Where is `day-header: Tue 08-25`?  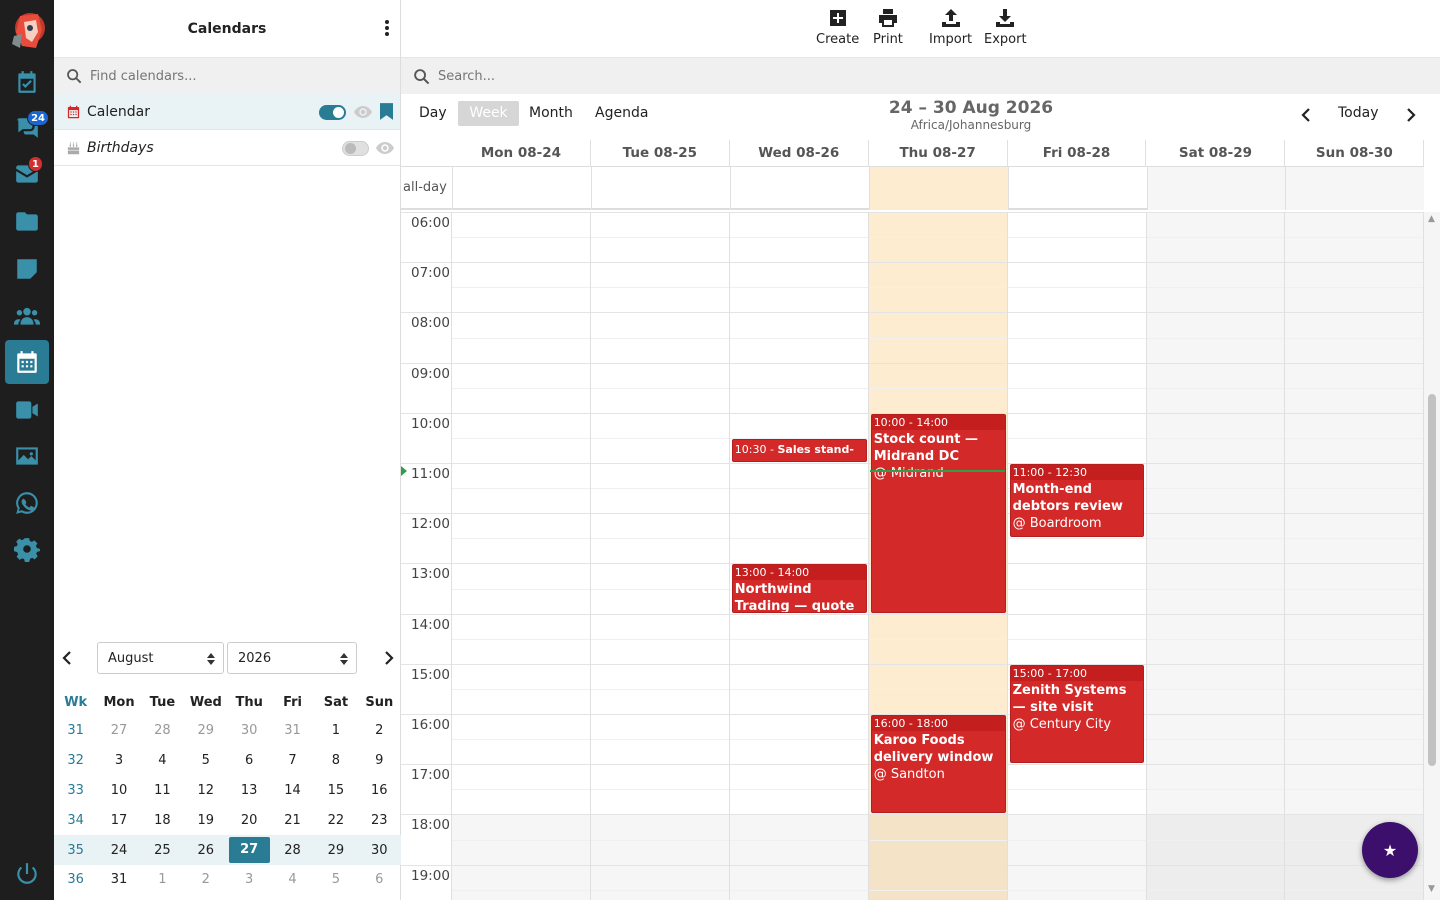 day-header: Tue 08-25 is located at coordinates (660, 153).